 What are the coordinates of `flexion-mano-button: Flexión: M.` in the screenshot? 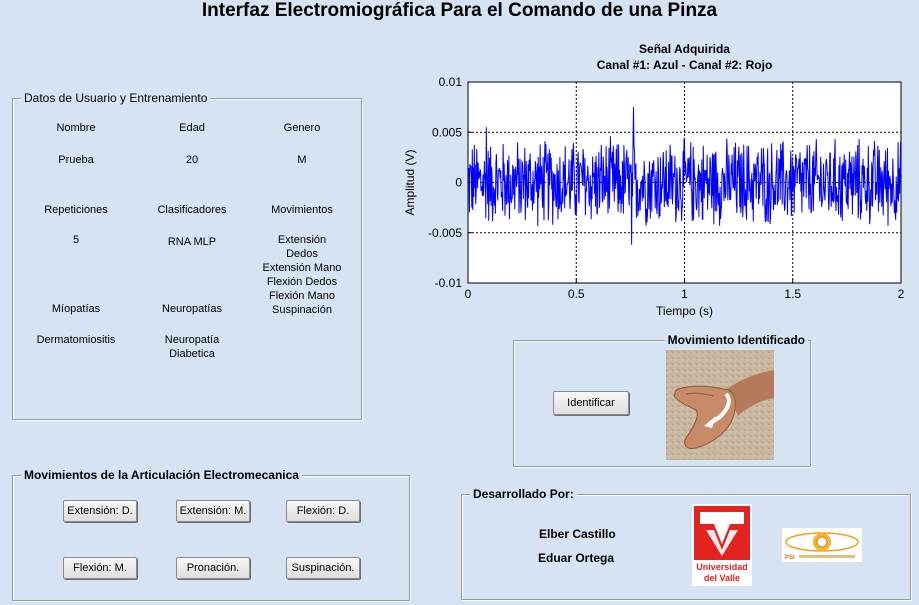 It's located at (100, 568).